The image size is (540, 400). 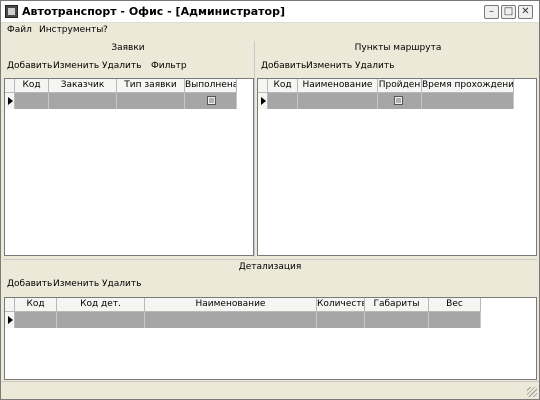 I want to click on details-cell-quantity, so click(x=341, y=320).